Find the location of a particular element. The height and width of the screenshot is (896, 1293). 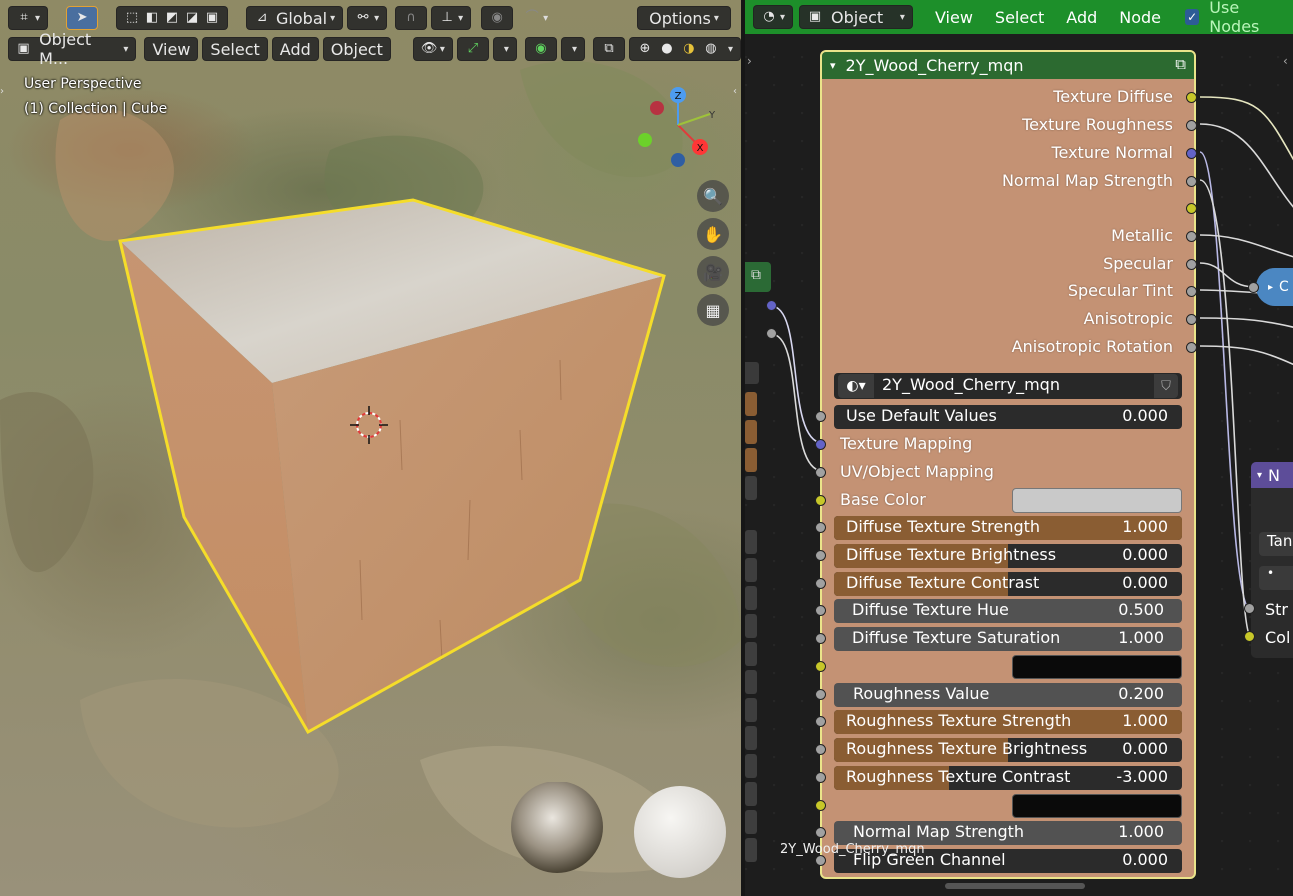

output-specular-label: Specular is located at coordinates (1138, 263).